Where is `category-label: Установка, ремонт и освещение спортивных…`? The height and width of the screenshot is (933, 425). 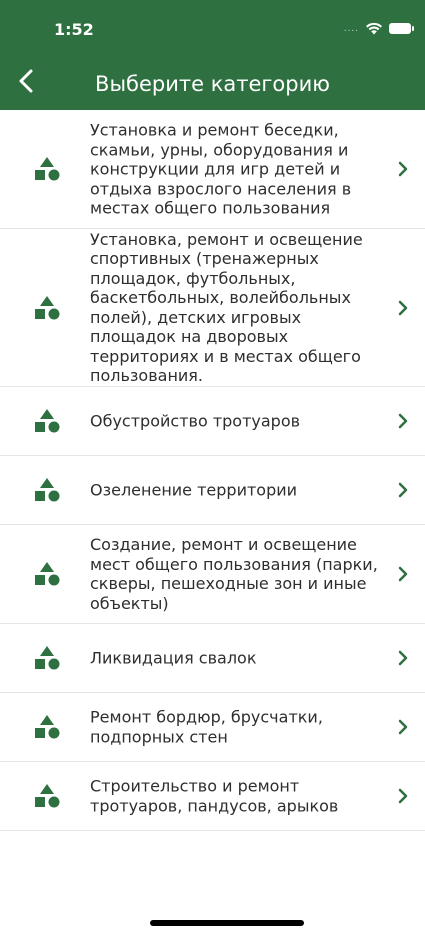 category-label: Установка, ремонт и освещение спортивных… is located at coordinates (226, 307).